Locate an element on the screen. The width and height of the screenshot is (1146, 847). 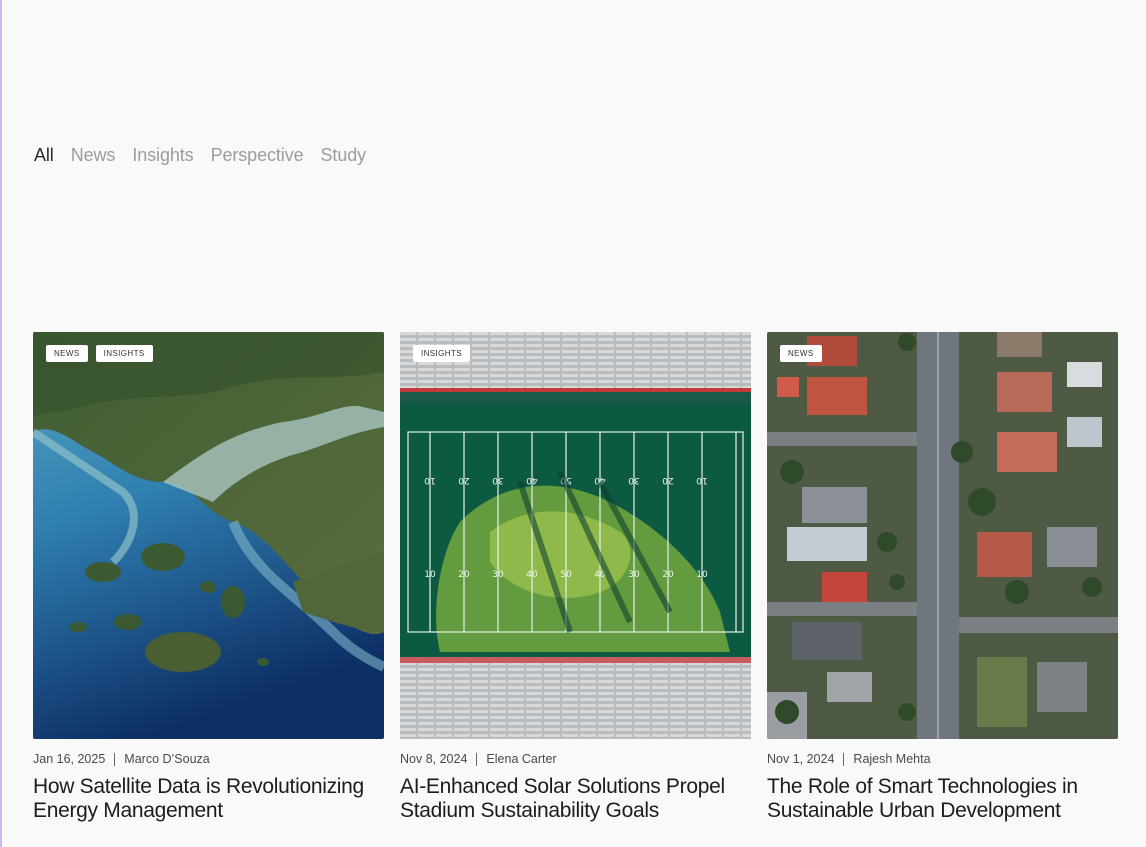
tag-list: INSIGHTS is located at coordinates (441, 353).